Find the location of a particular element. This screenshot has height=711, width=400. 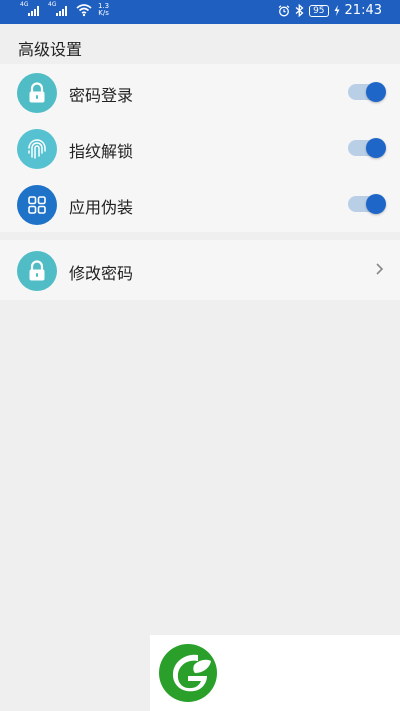

setting-row-app-disguise: 应用伪装 is located at coordinates (200, 204).